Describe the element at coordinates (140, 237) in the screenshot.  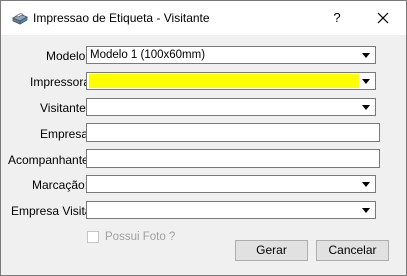
I see `possui-foto-label: Possui Foto ?` at that location.